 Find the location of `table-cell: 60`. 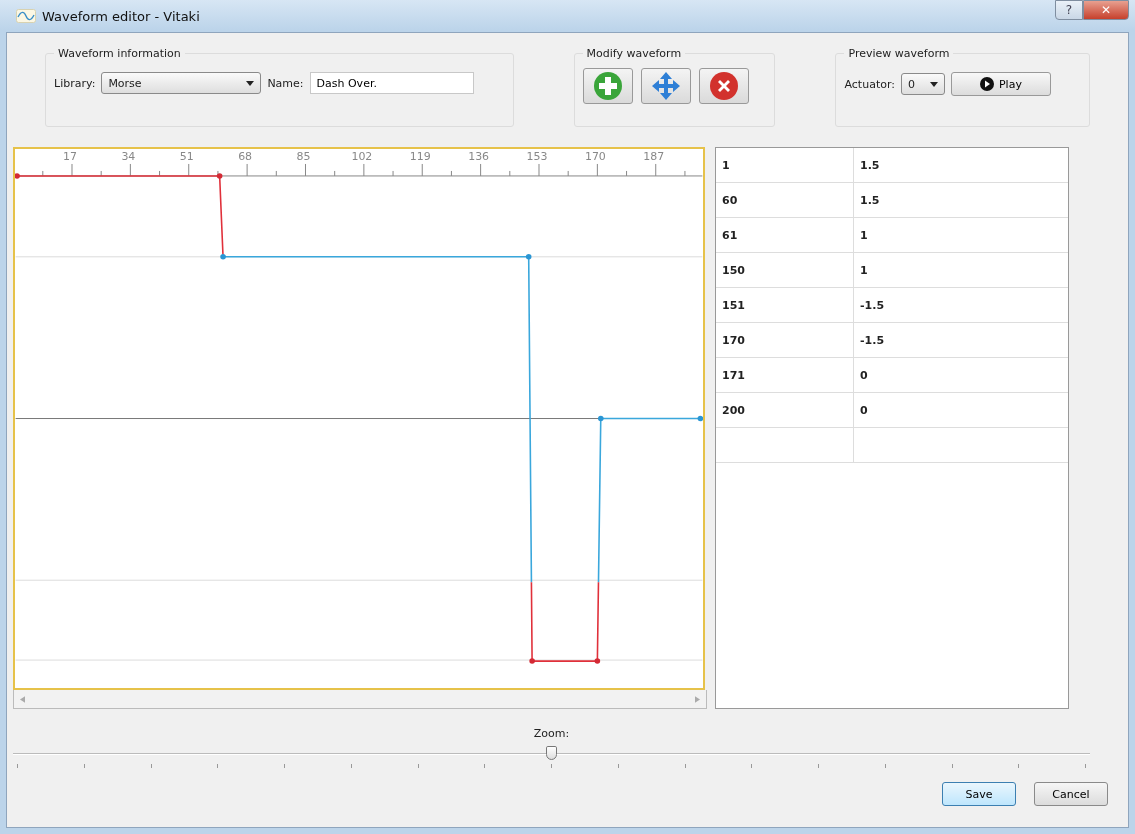

table-cell: 60 is located at coordinates (785, 200).